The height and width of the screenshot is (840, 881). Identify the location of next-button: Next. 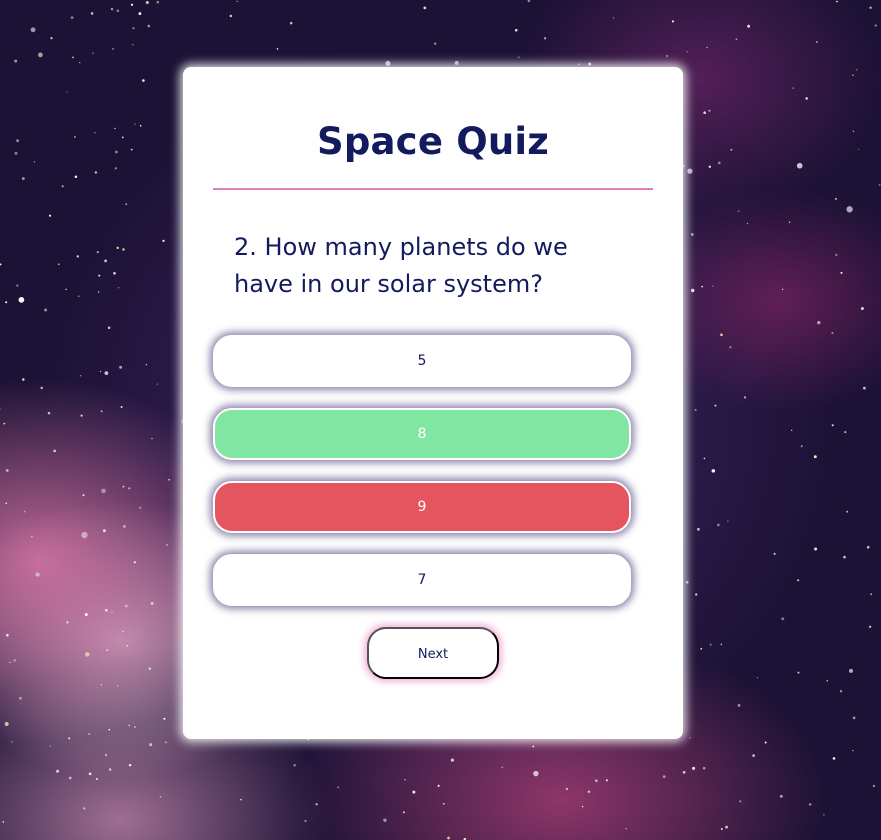
(433, 653).